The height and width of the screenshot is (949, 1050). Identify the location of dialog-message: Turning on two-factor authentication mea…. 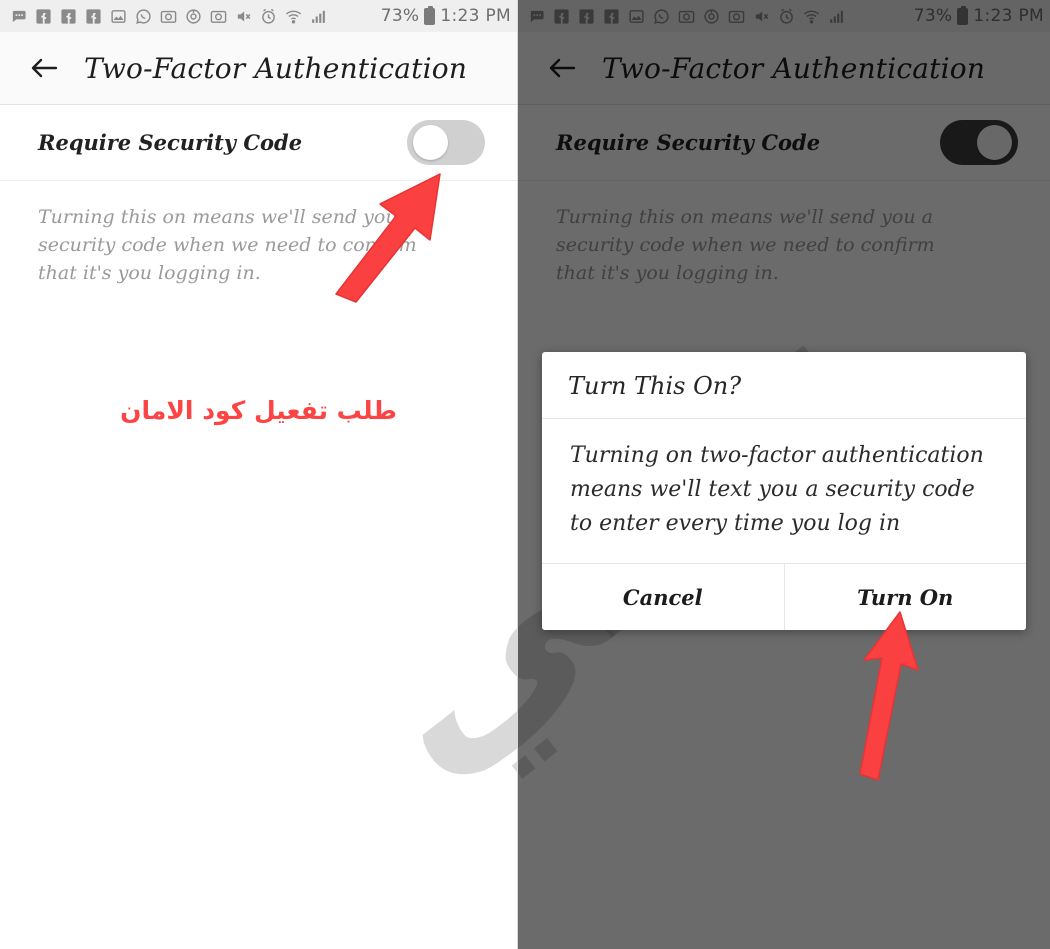
(784, 491).